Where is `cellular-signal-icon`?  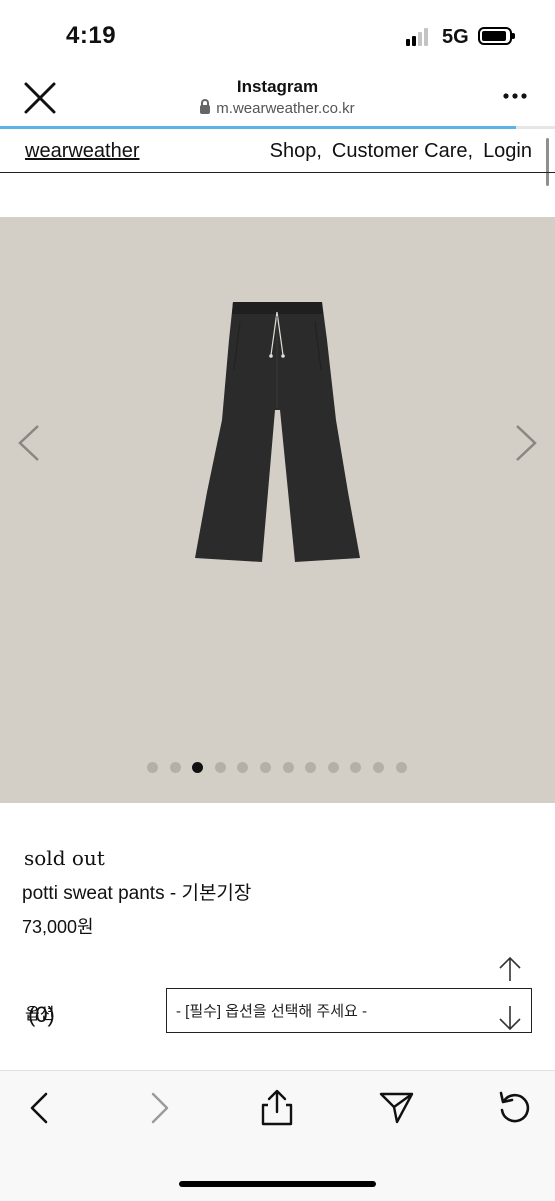
cellular-signal-icon is located at coordinates (420, 37).